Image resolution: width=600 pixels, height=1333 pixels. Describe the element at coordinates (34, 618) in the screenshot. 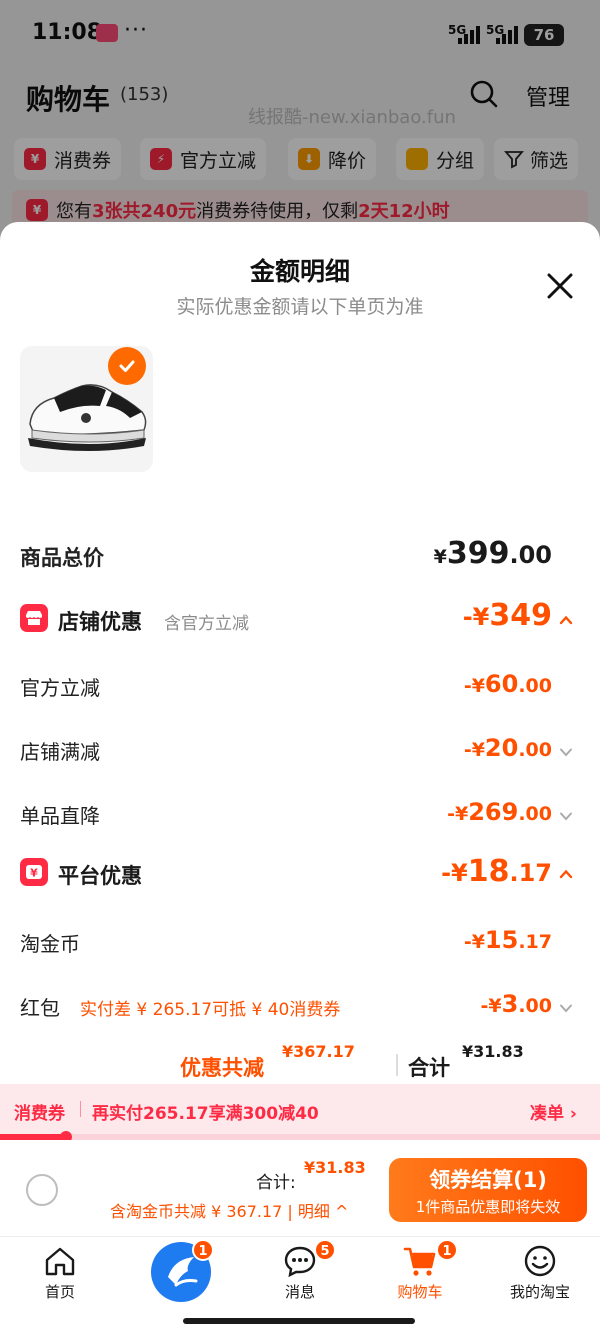

I see `store-icon` at that location.